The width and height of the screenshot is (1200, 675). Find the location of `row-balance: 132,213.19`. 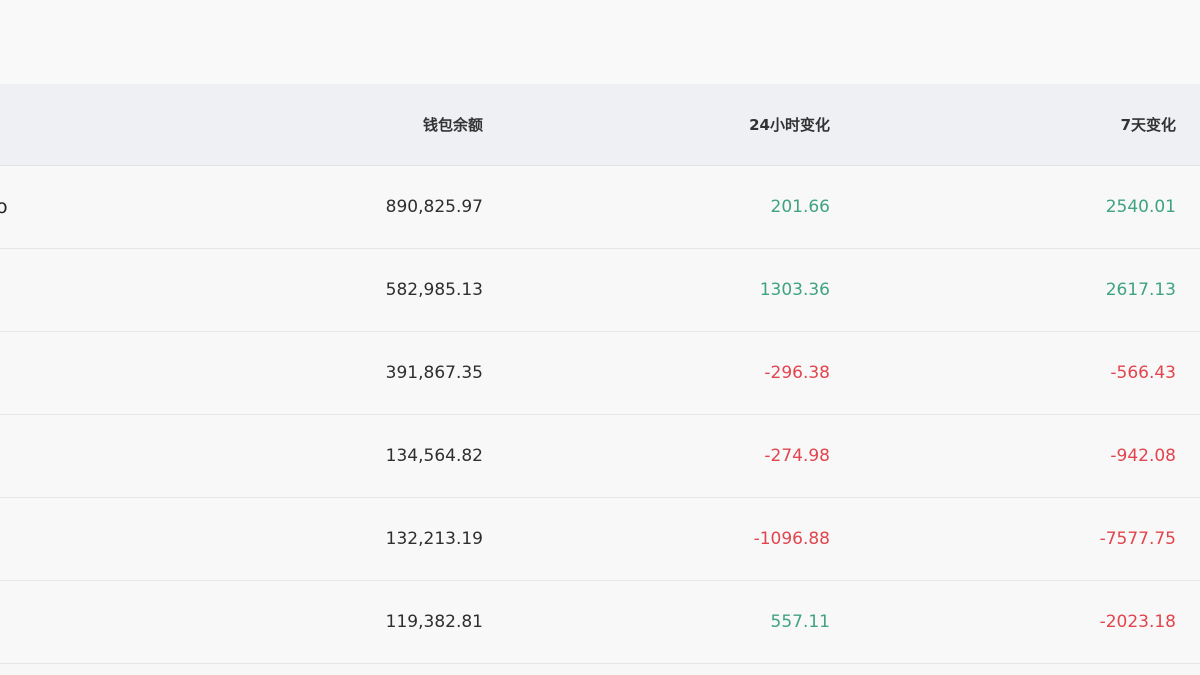

row-balance: 132,213.19 is located at coordinates (434, 539).